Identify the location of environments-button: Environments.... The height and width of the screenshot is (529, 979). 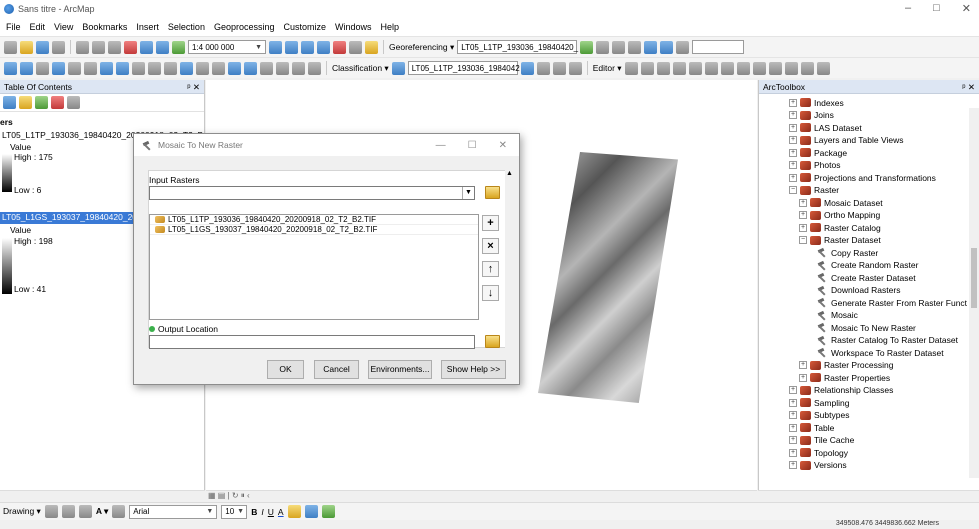
(400, 369).